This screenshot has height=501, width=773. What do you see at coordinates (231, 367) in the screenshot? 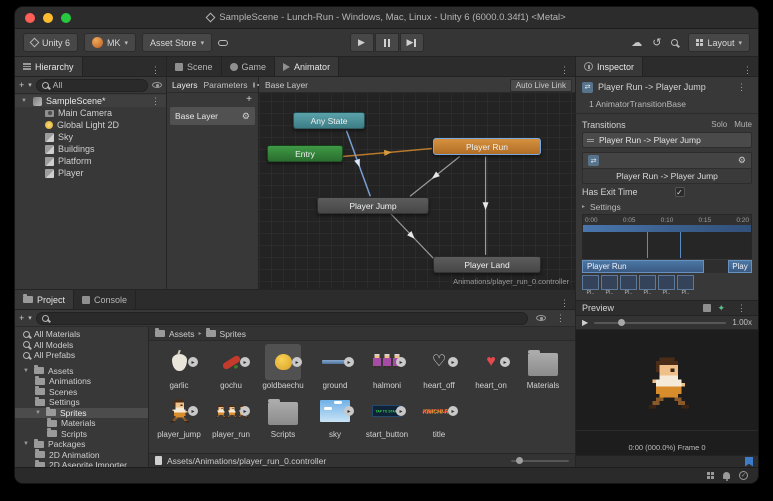
I see `asset-item-gochu: ▸ gochu` at bounding box center [231, 367].